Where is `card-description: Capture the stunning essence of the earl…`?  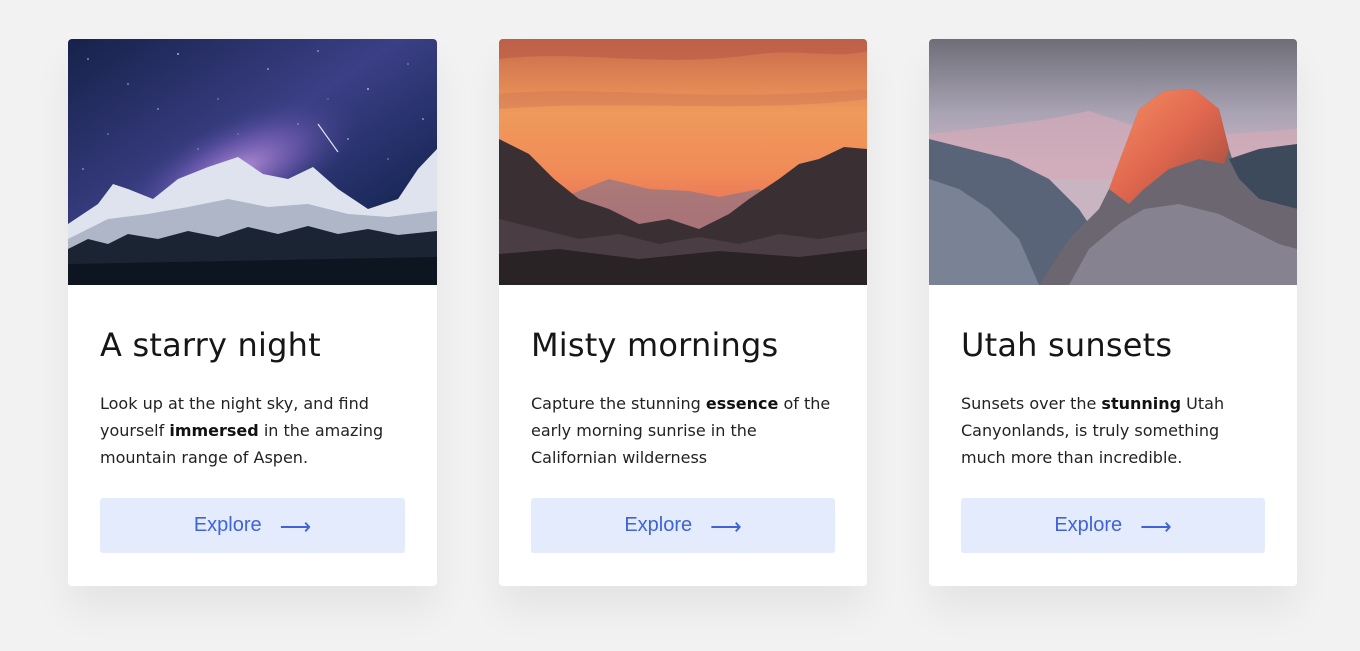
card-description: Capture the stunning essence of the earl… is located at coordinates (681, 430).